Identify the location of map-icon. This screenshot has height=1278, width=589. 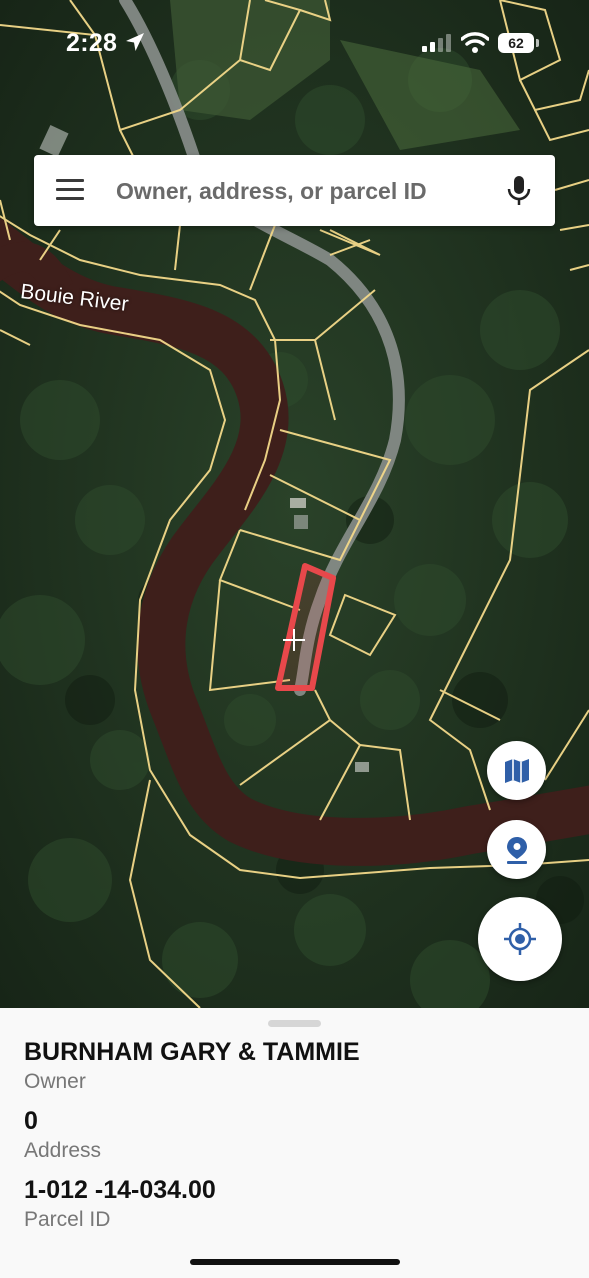
(516, 770).